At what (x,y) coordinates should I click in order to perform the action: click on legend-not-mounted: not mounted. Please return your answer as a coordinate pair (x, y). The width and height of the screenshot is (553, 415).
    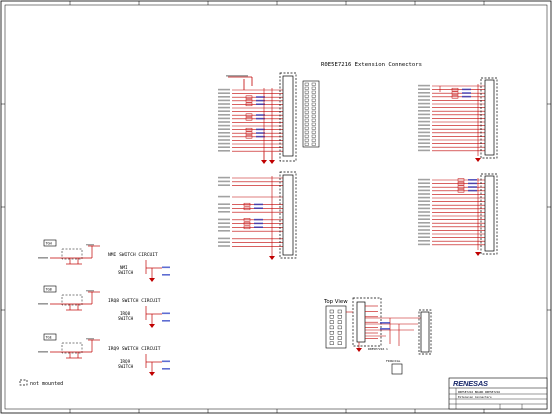
    Looking at the image, I should click on (41, 383).